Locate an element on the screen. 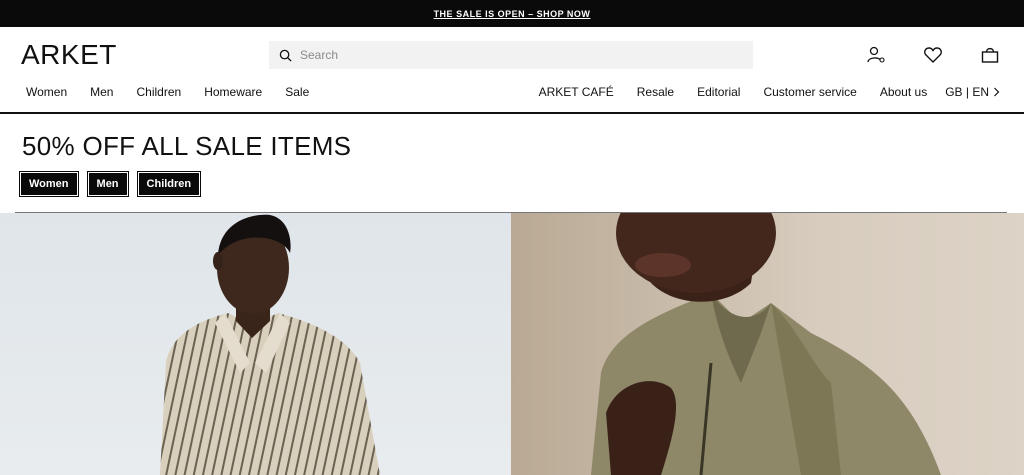  header-divider is located at coordinates (512, 113).